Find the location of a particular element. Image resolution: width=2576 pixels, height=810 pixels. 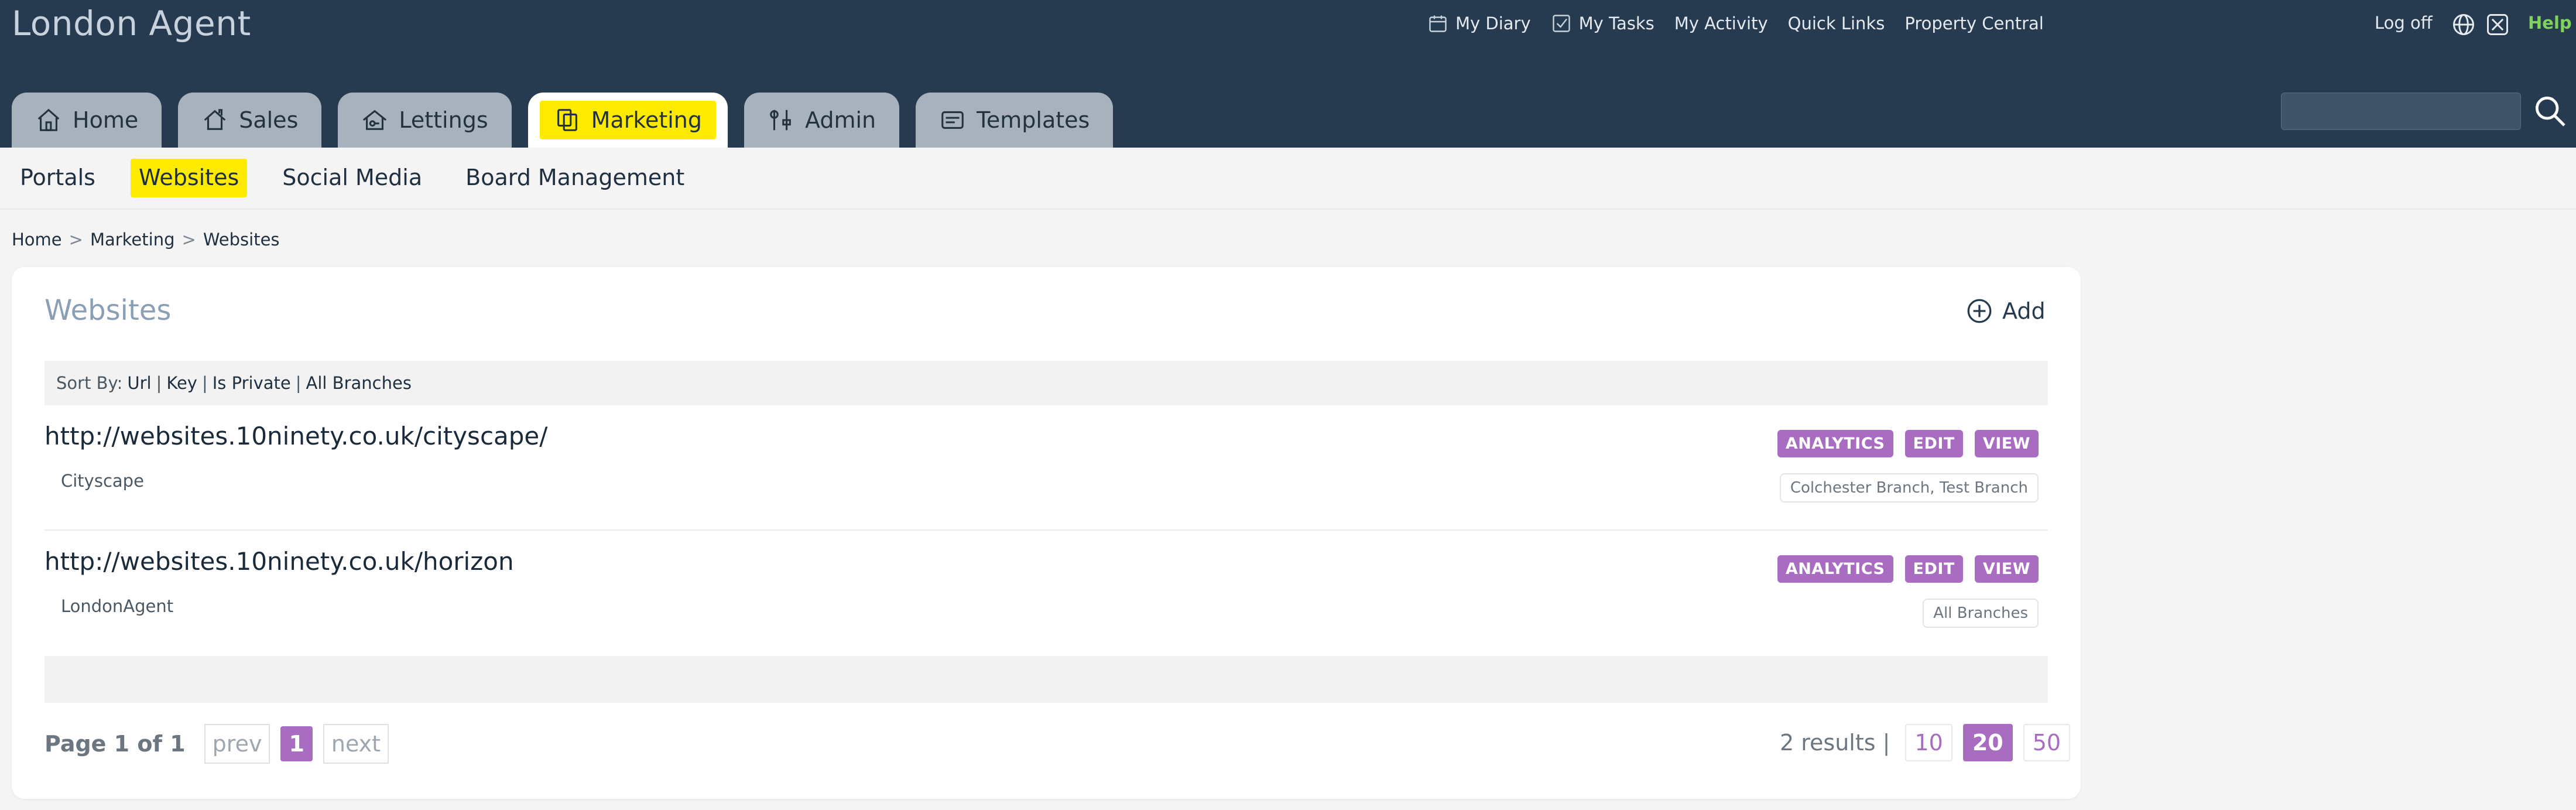

tab-sales: Sales is located at coordinates (250, 121).